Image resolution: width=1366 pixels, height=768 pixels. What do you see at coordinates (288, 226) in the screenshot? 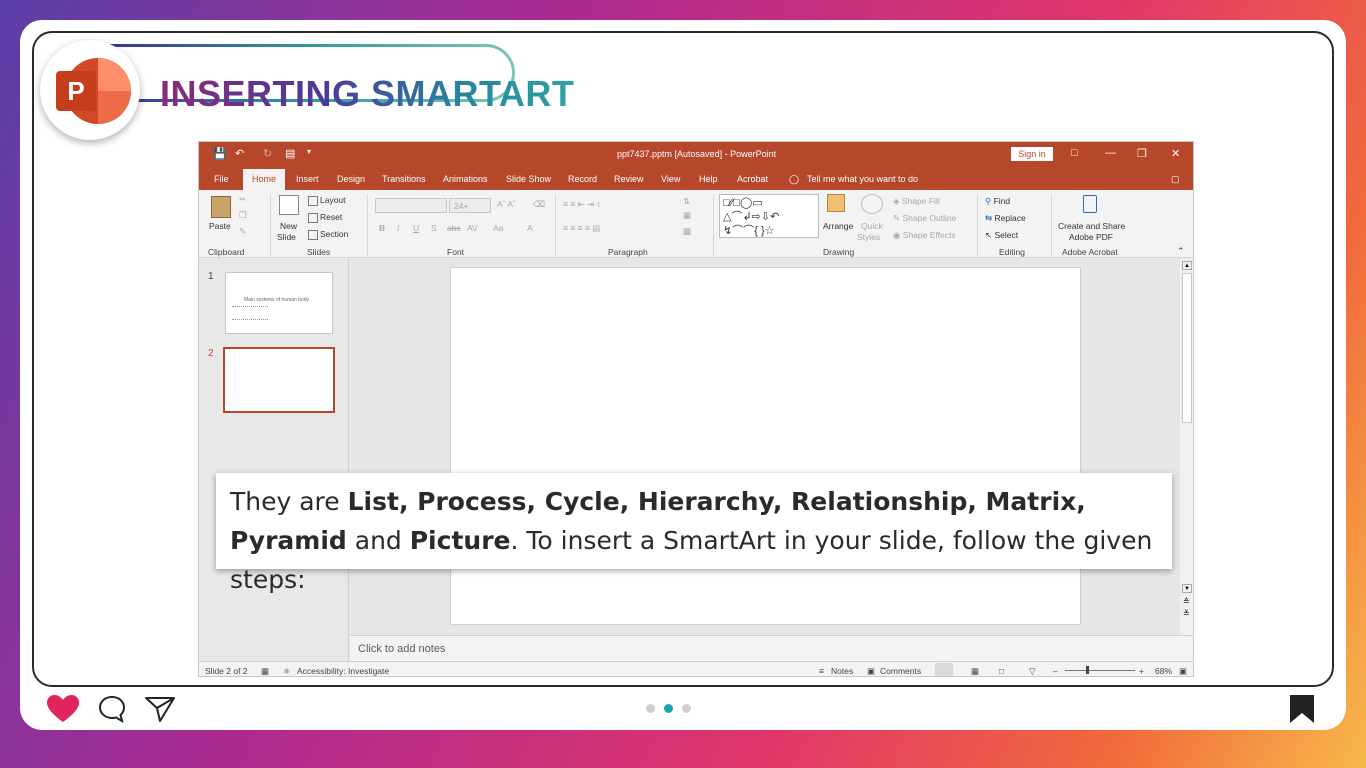
I see `new-slide-button: New` at bounding box center [288, 226].